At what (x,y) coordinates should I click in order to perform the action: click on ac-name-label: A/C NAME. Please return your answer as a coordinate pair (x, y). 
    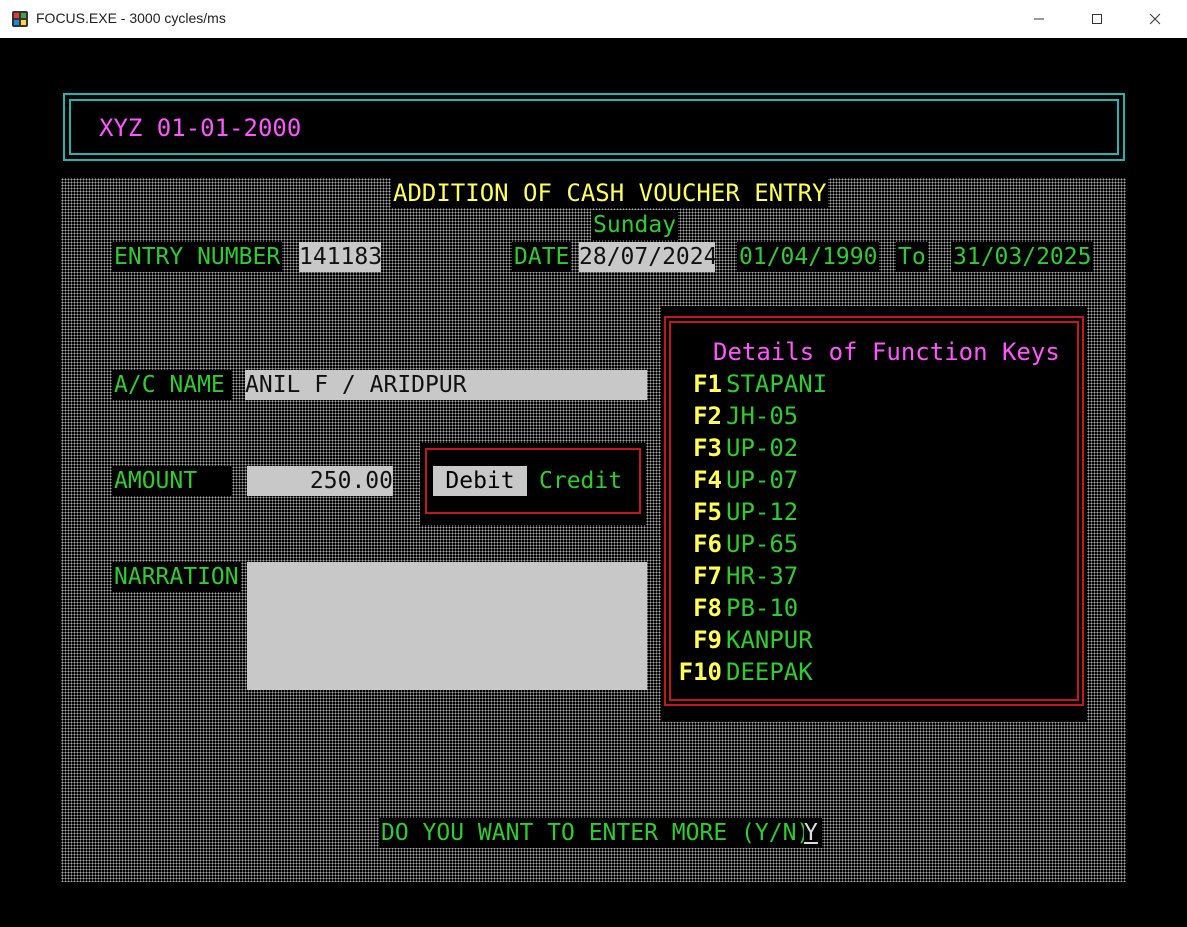
    Looking at the image, I should click on (172, 385).